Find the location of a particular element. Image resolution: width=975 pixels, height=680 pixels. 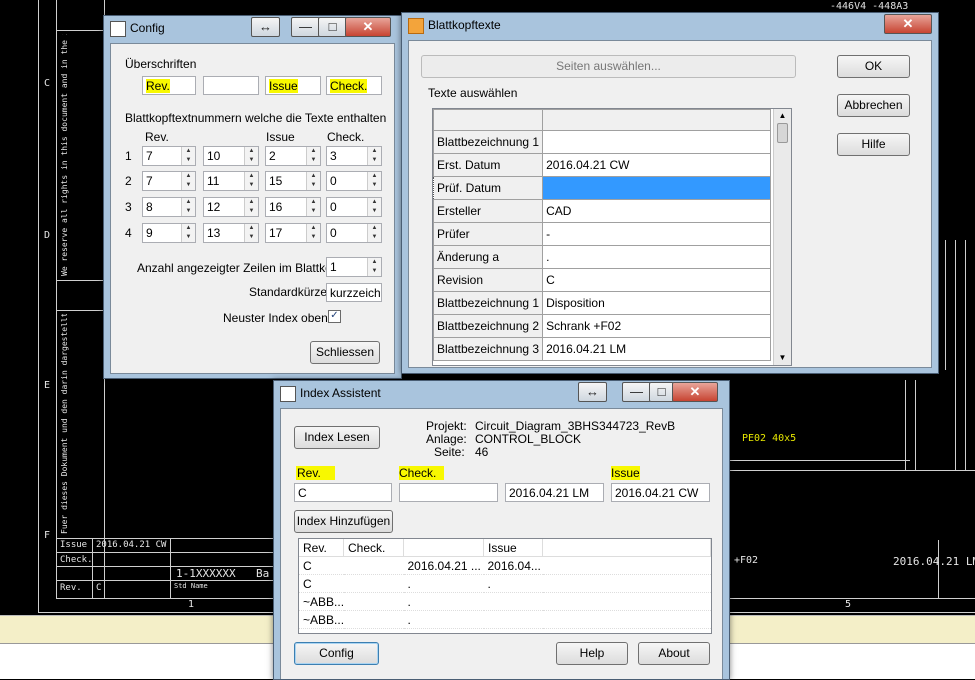

scroll-thumb is located at coordinates (782, 133).